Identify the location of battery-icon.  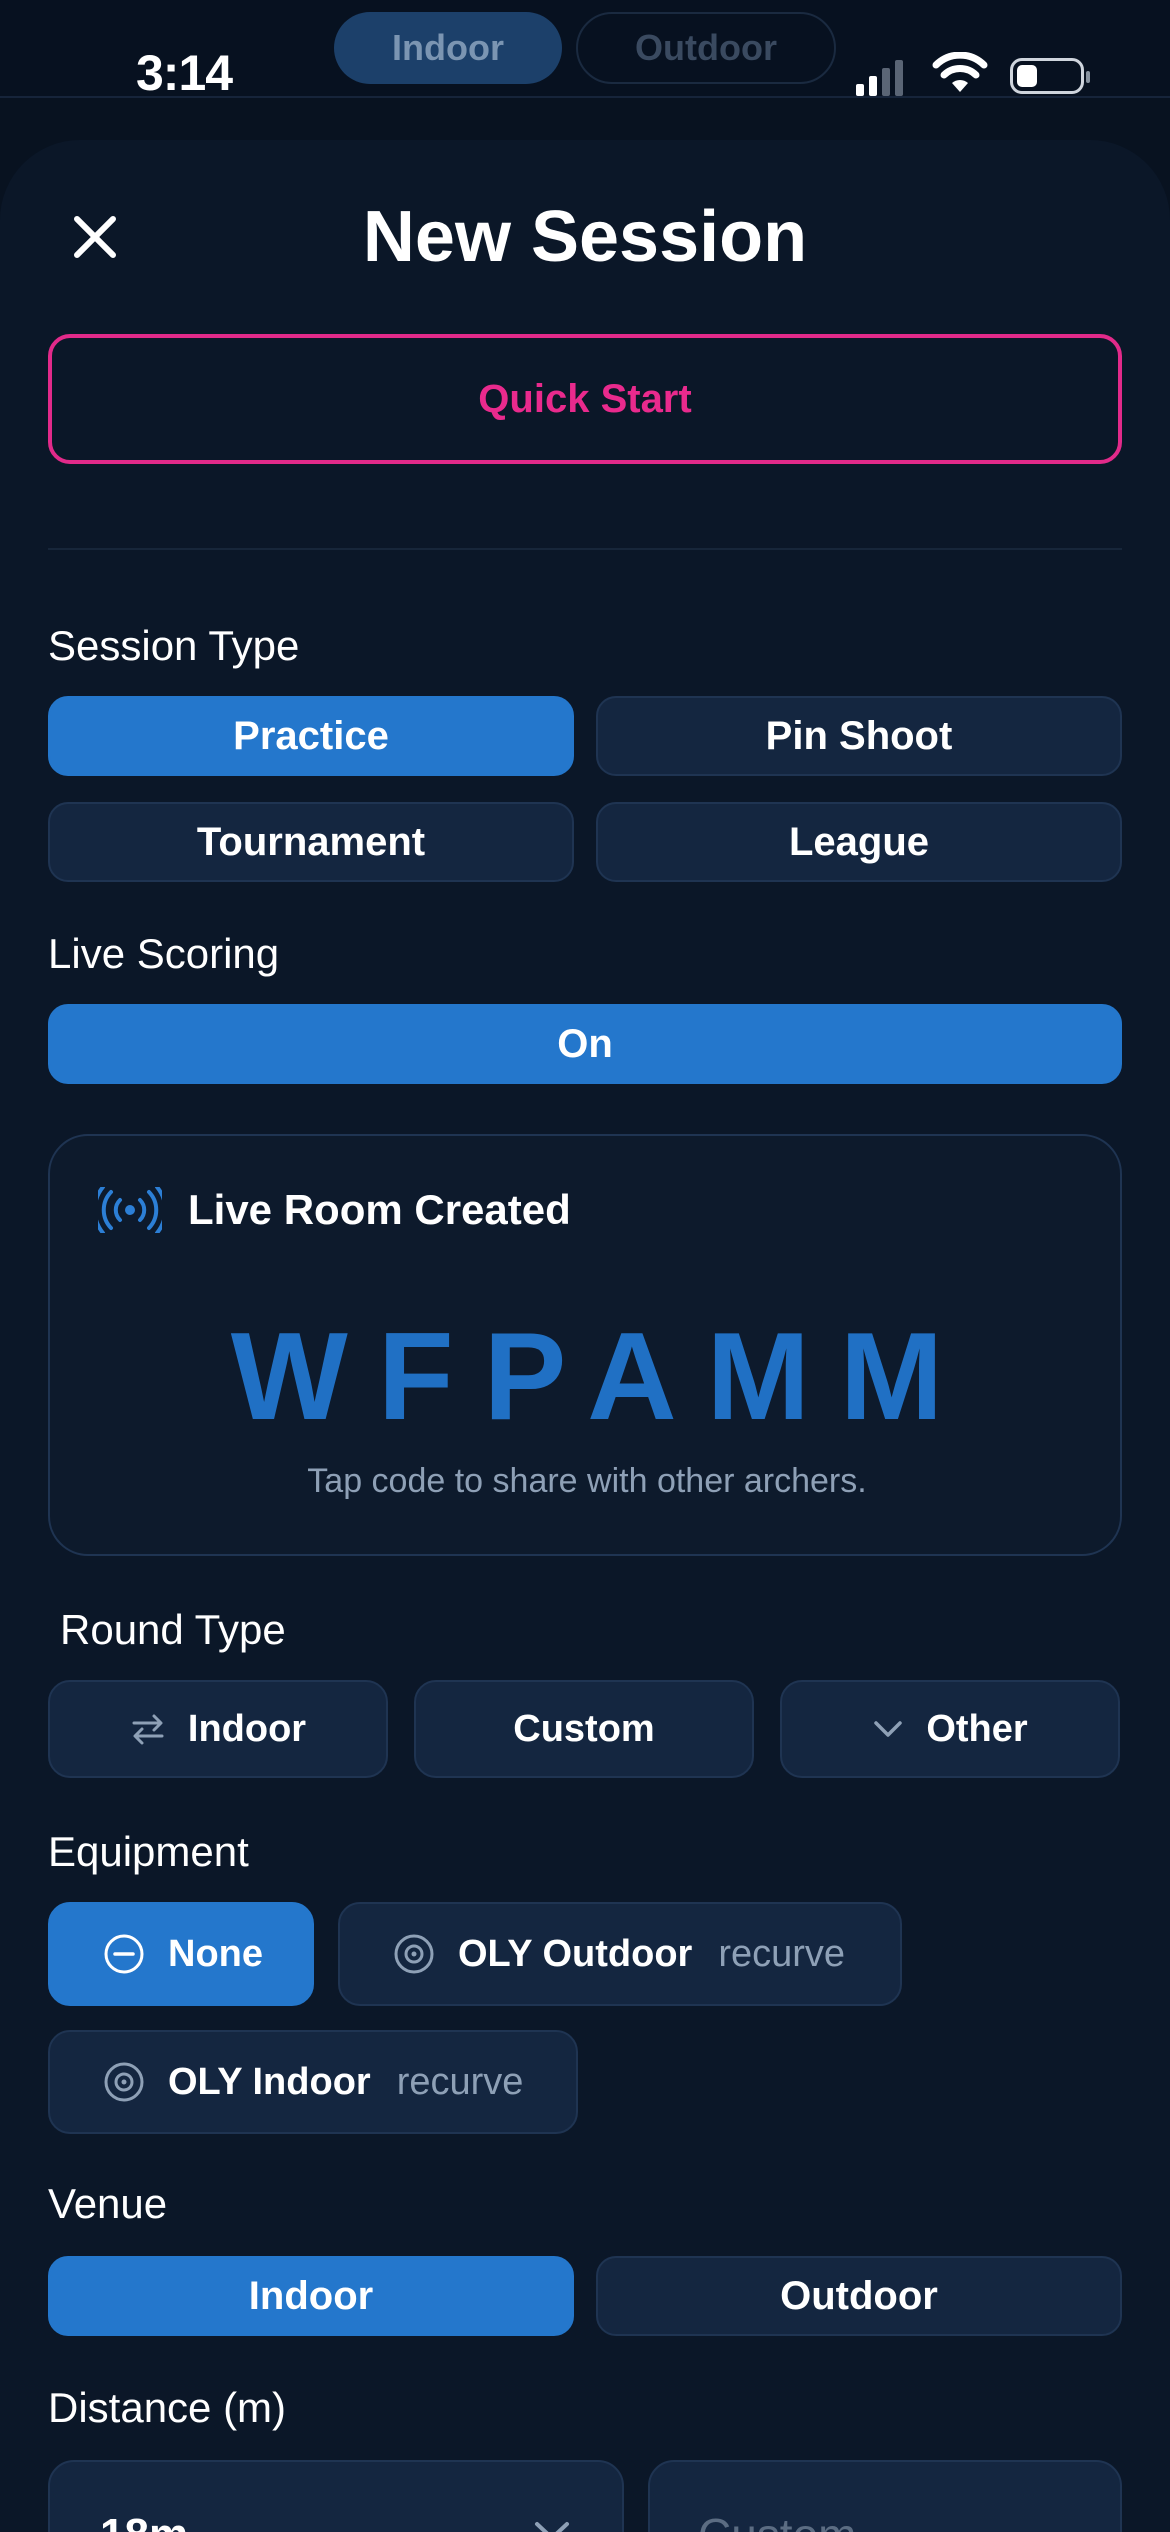
(1050, 76).